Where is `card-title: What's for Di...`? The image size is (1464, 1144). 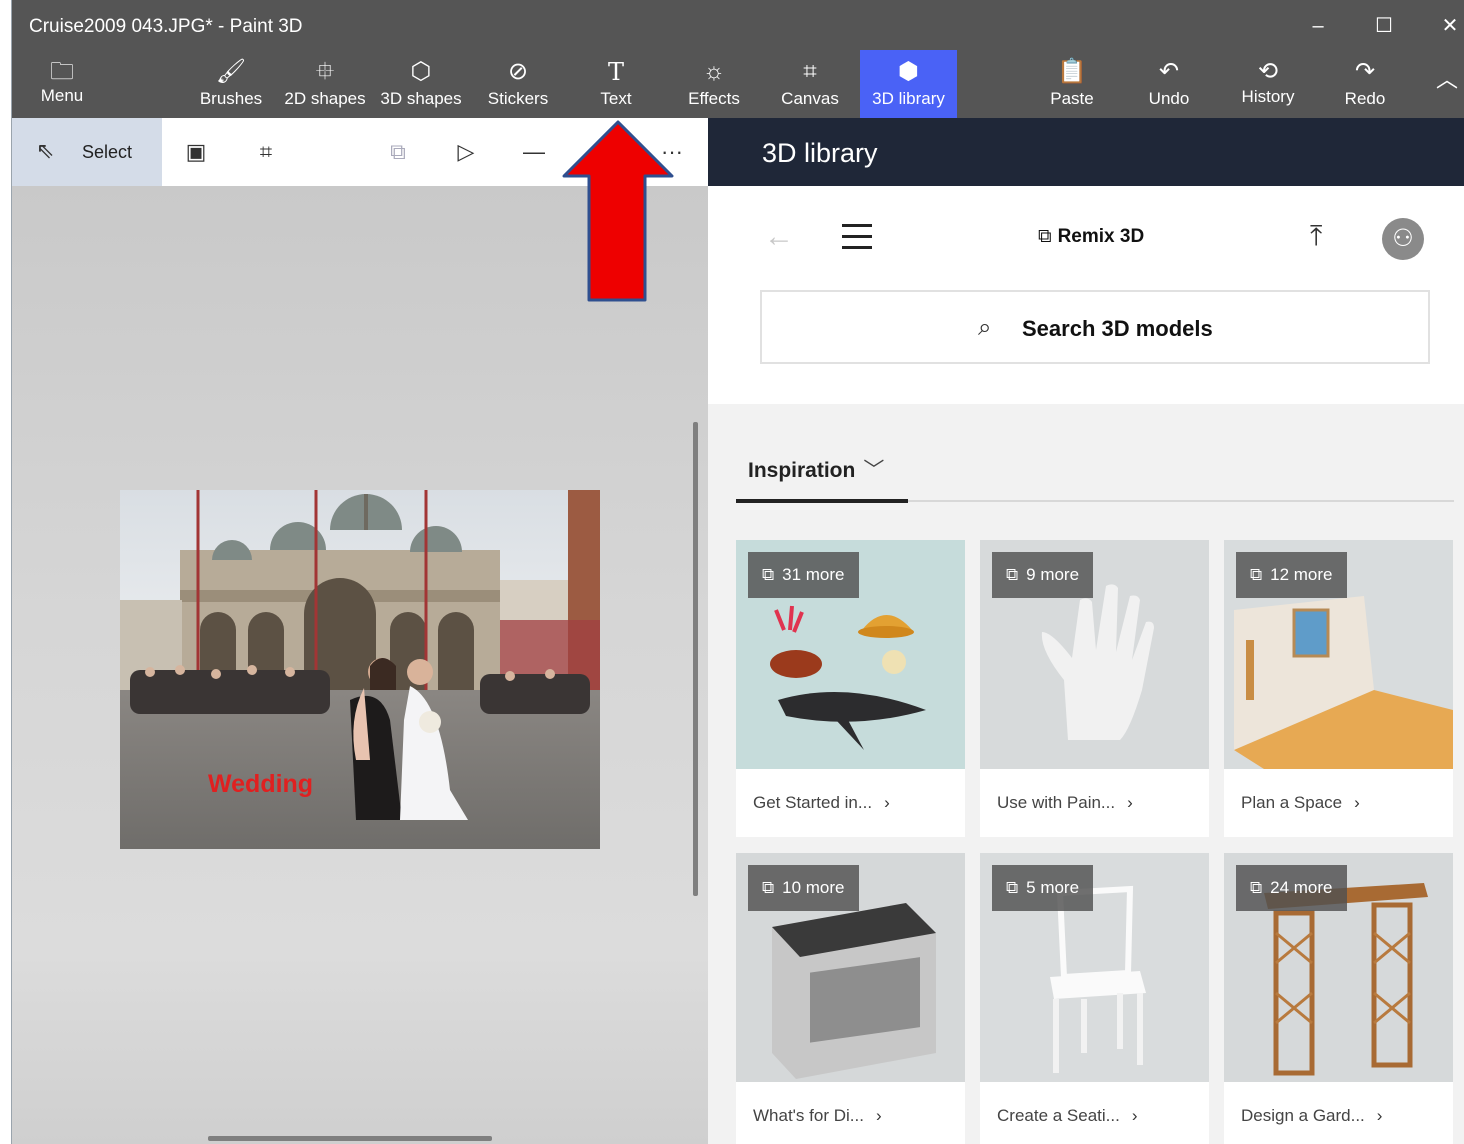 card-title: What's for Di... is located at coordinates (808, 1115).